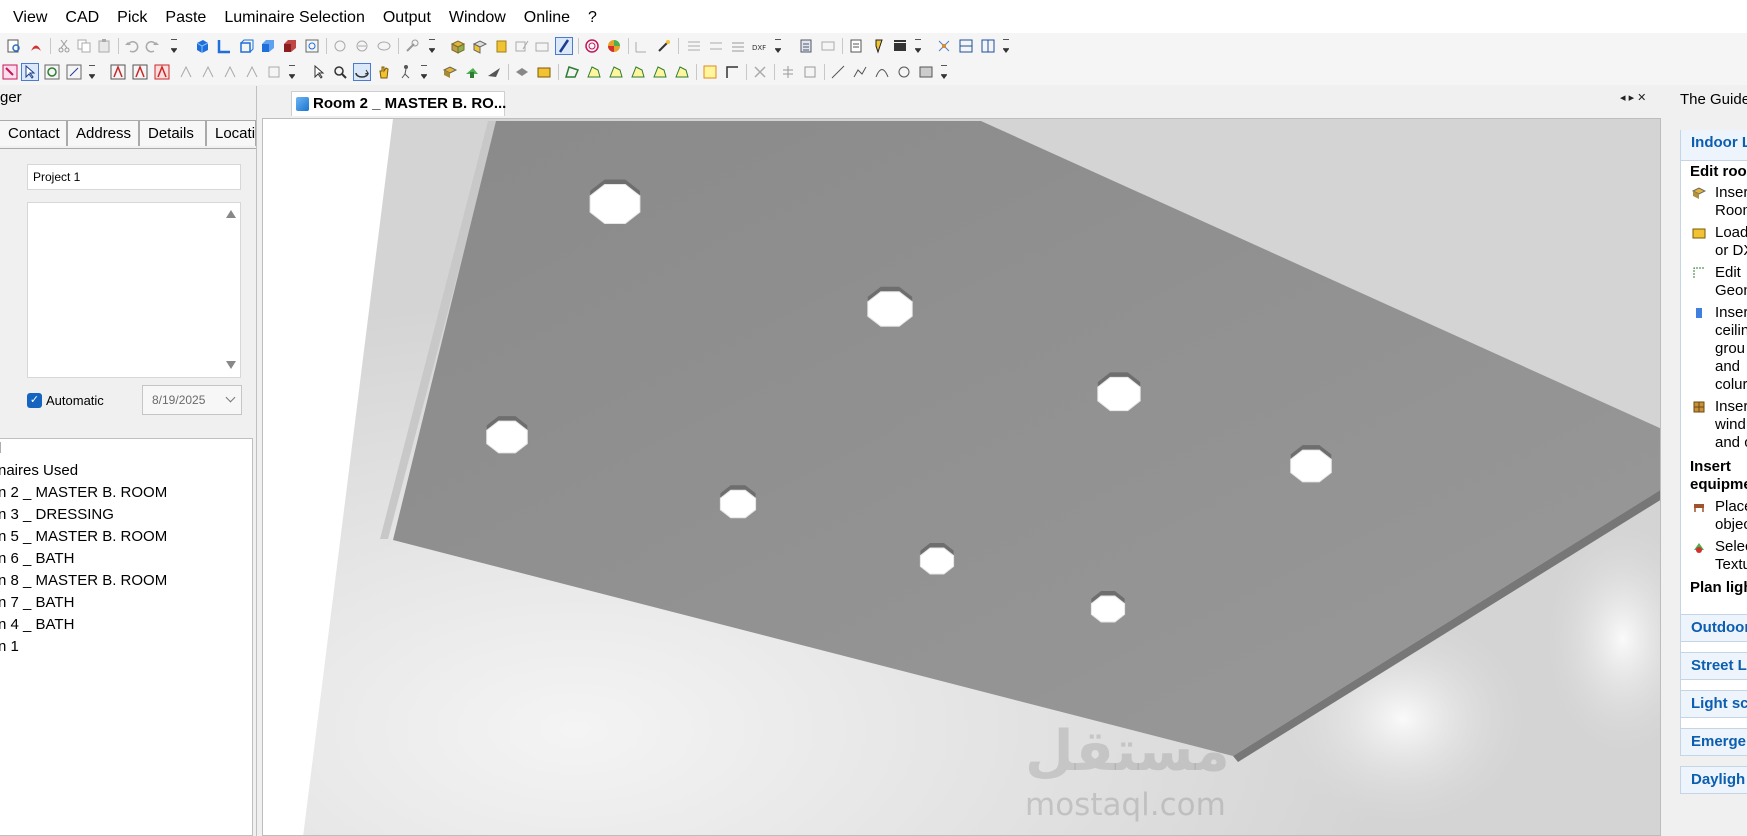  Describe the element at coordinates (594, 72) in the screenshot. I see `calc-area-b-icon` at that location.